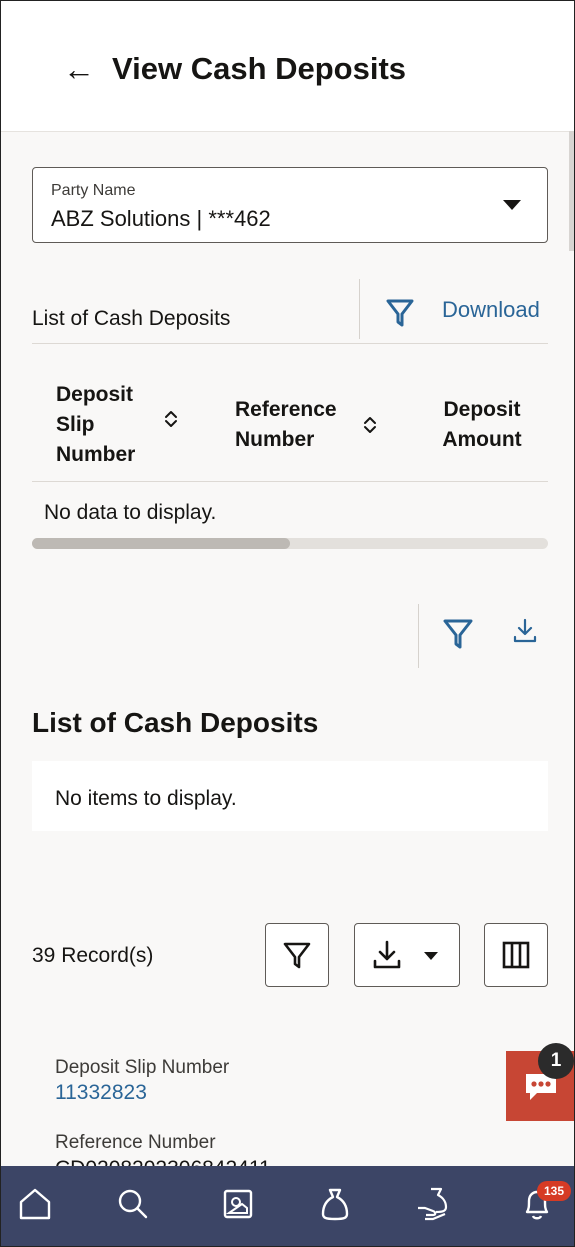 The image size is (575, 1247). What do you see at coordinates (175, 722) in the screenshot?
I see `list-title: List of Cash Deposits` at bounding box center [175, 722].